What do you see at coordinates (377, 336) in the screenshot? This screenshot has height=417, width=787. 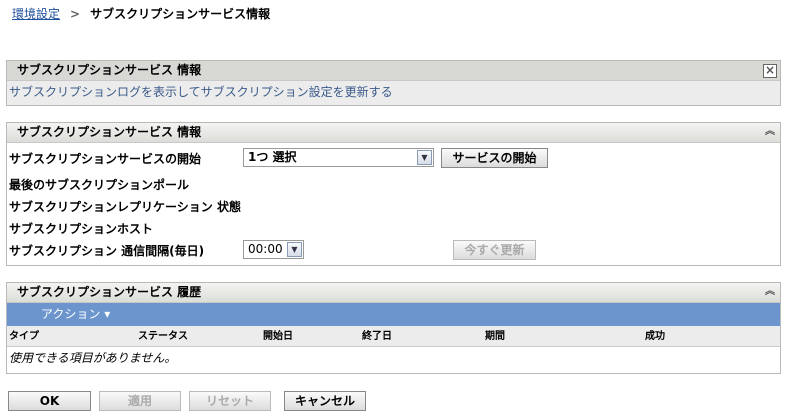 I see `column-end-date: 終了日` at bounding box center [377, 336].